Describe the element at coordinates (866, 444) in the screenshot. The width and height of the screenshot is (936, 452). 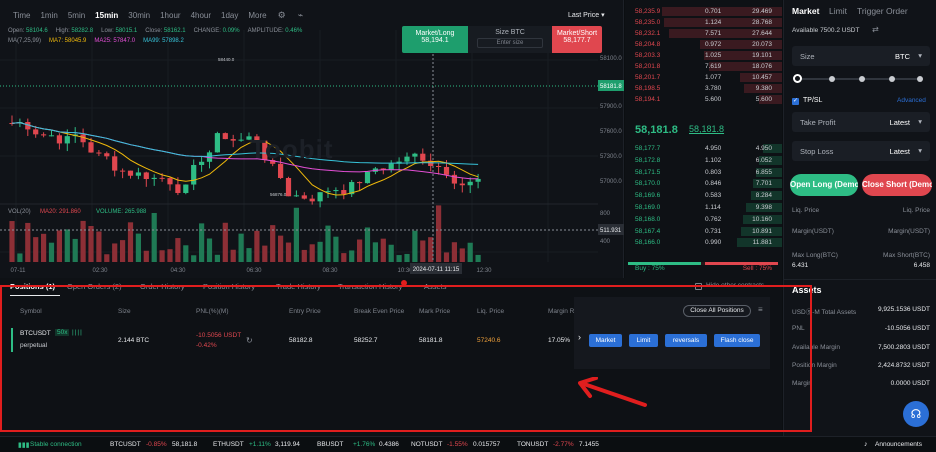
I see `bell-icon: ♪` at that location.